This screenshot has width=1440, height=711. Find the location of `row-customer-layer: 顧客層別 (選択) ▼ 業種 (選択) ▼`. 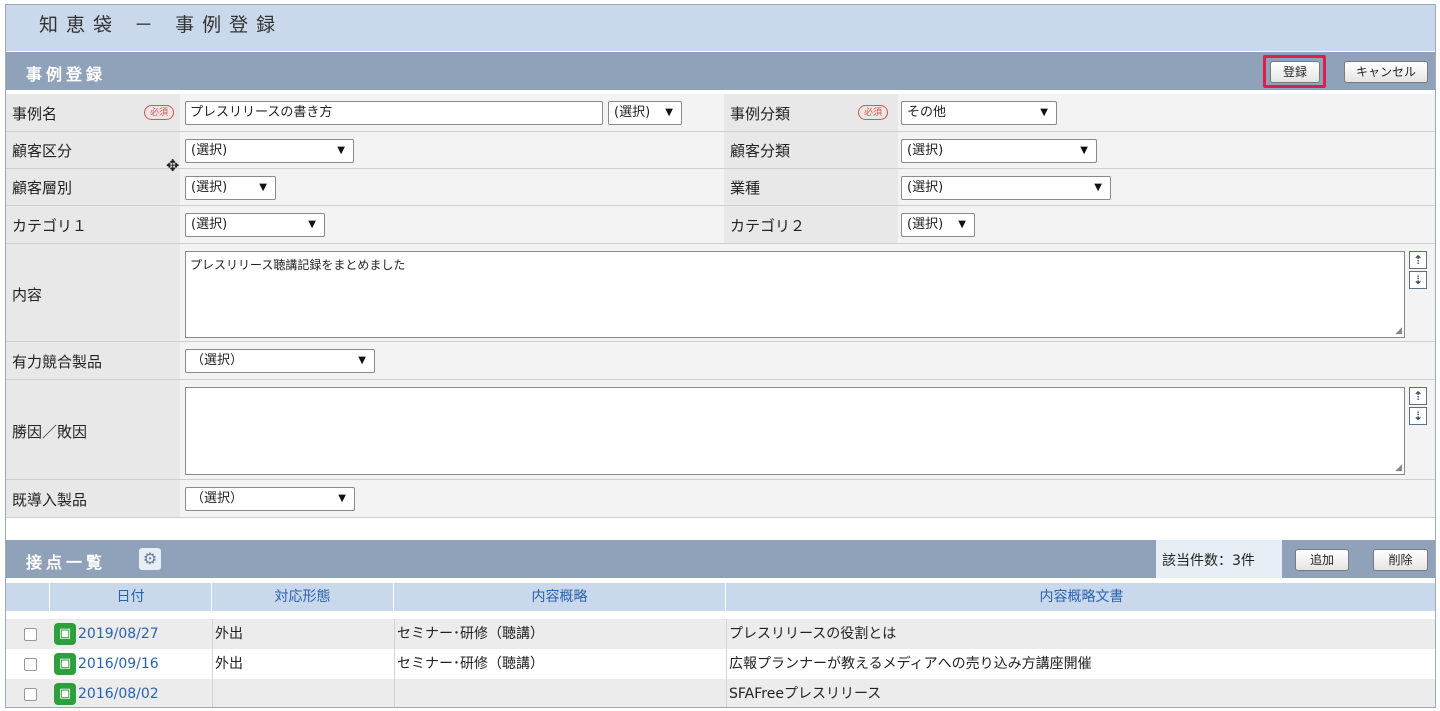

row-customer-layer: 顧客層別 (選択) ▼ 業種 (選択) ▼ is located at coordinates (720, 187).